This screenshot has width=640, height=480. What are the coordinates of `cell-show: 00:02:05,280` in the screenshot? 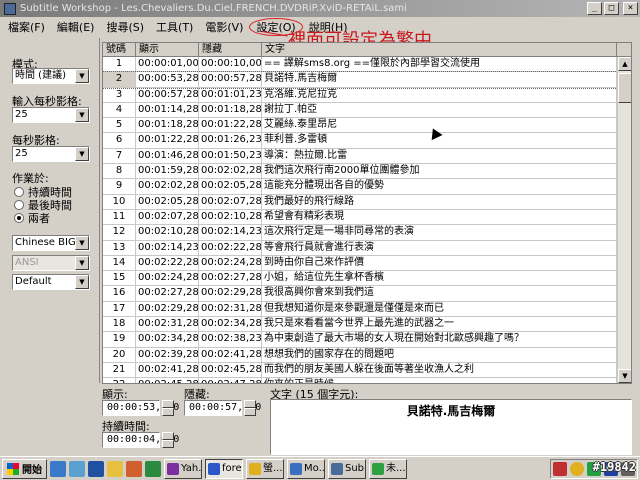 It's located at (167, 201).